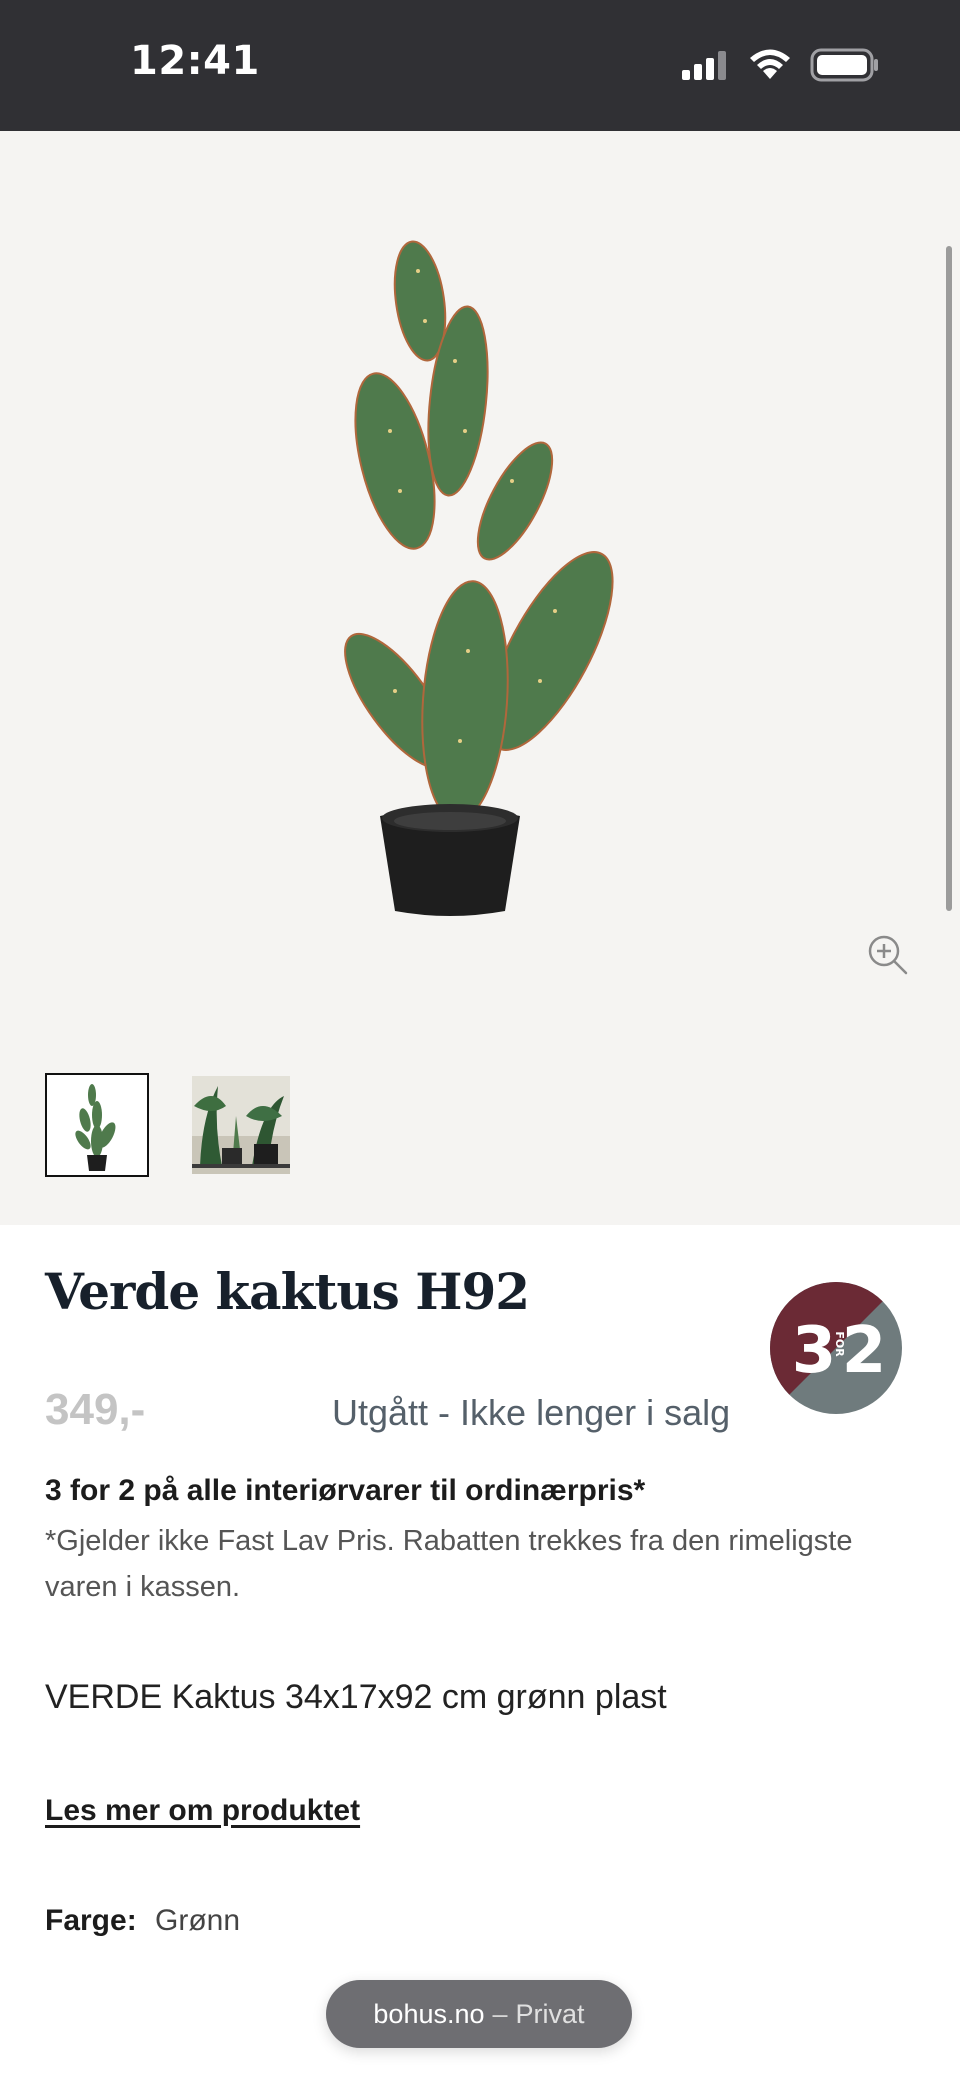  I want to click on color-row: Farge: Grønn, so click(142, 1921).